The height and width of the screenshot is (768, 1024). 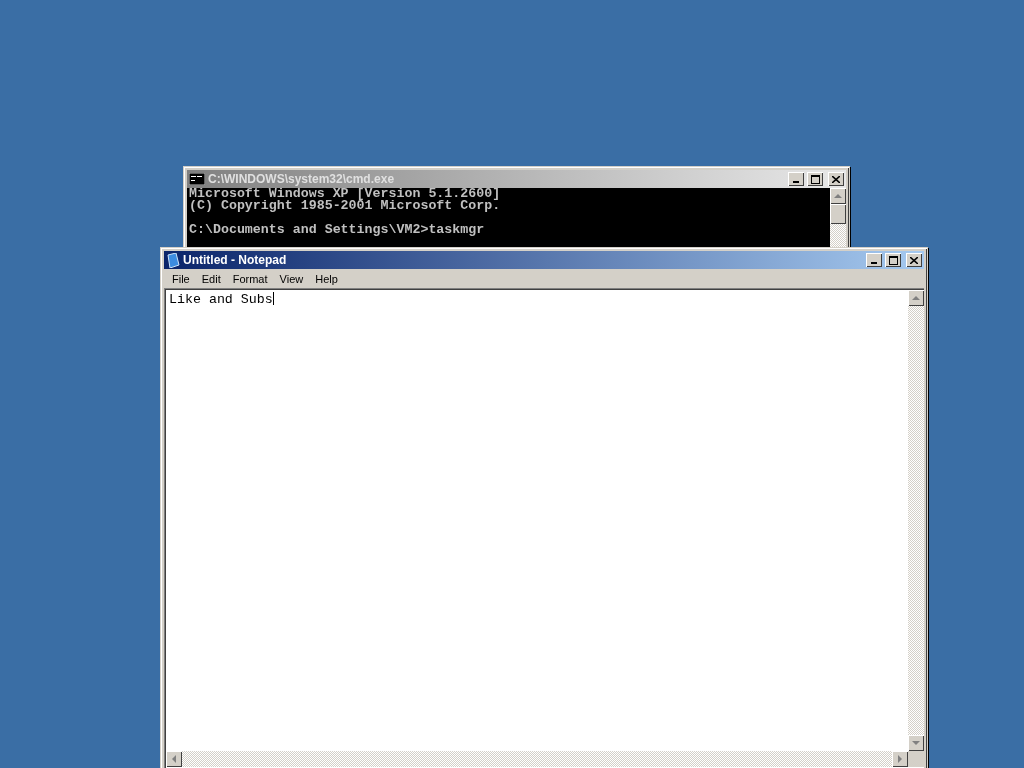 What do you see at coordinates (916, 759) in the screenshot?
I see `size-grip` at bounding box center [916, 759].